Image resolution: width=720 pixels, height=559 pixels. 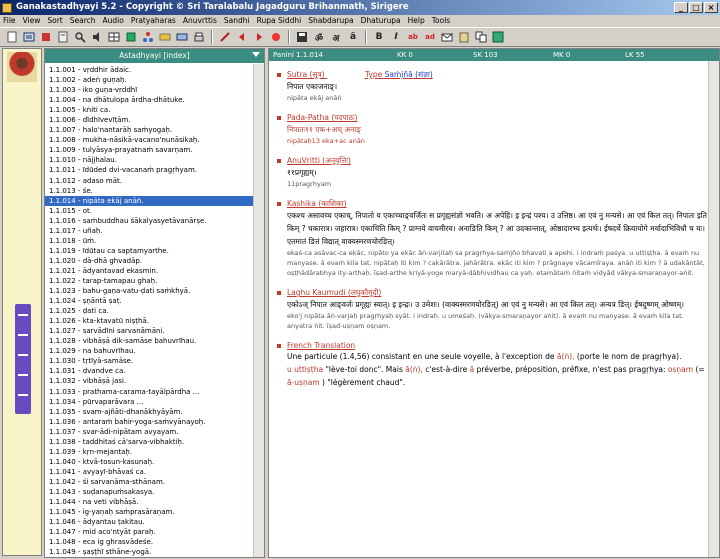 I want to click on anuvrtti-heading: AnuVritti, so click(x=303, y=160).